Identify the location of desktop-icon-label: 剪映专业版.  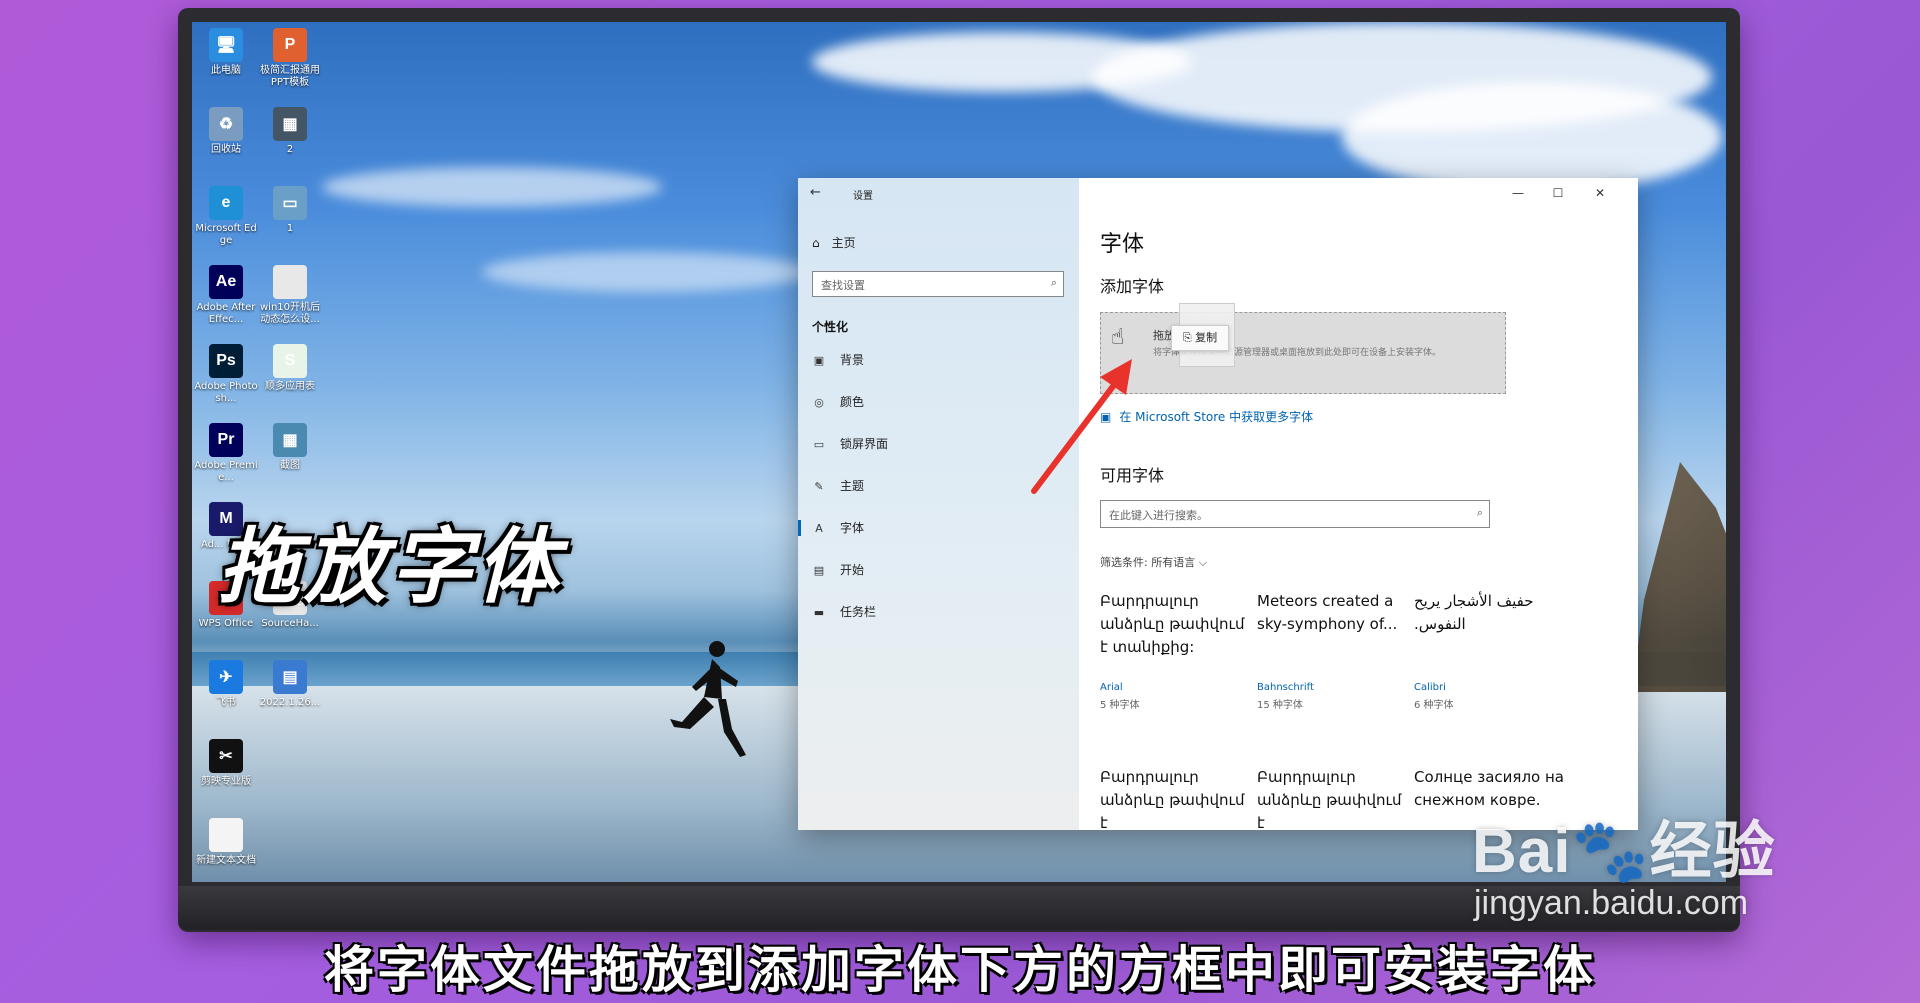
(226, 781).